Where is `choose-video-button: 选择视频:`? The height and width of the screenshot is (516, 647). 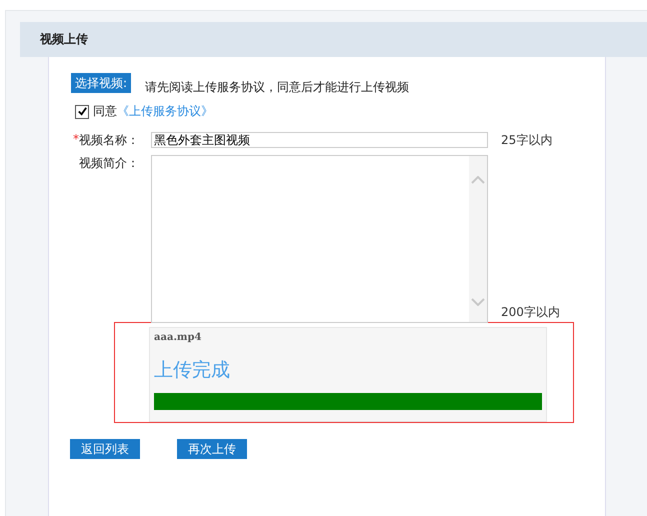 choose-video-button: 选择视频: is located at coordinates (101, 83).